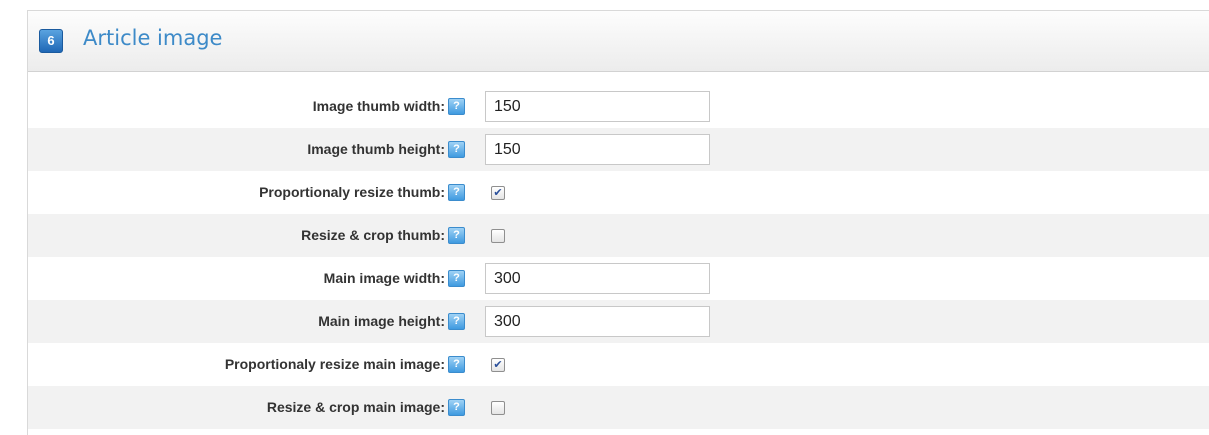 This screenshot has height=435, width=1209. I want to click on image-thumb-height-input, so click(597, 149).